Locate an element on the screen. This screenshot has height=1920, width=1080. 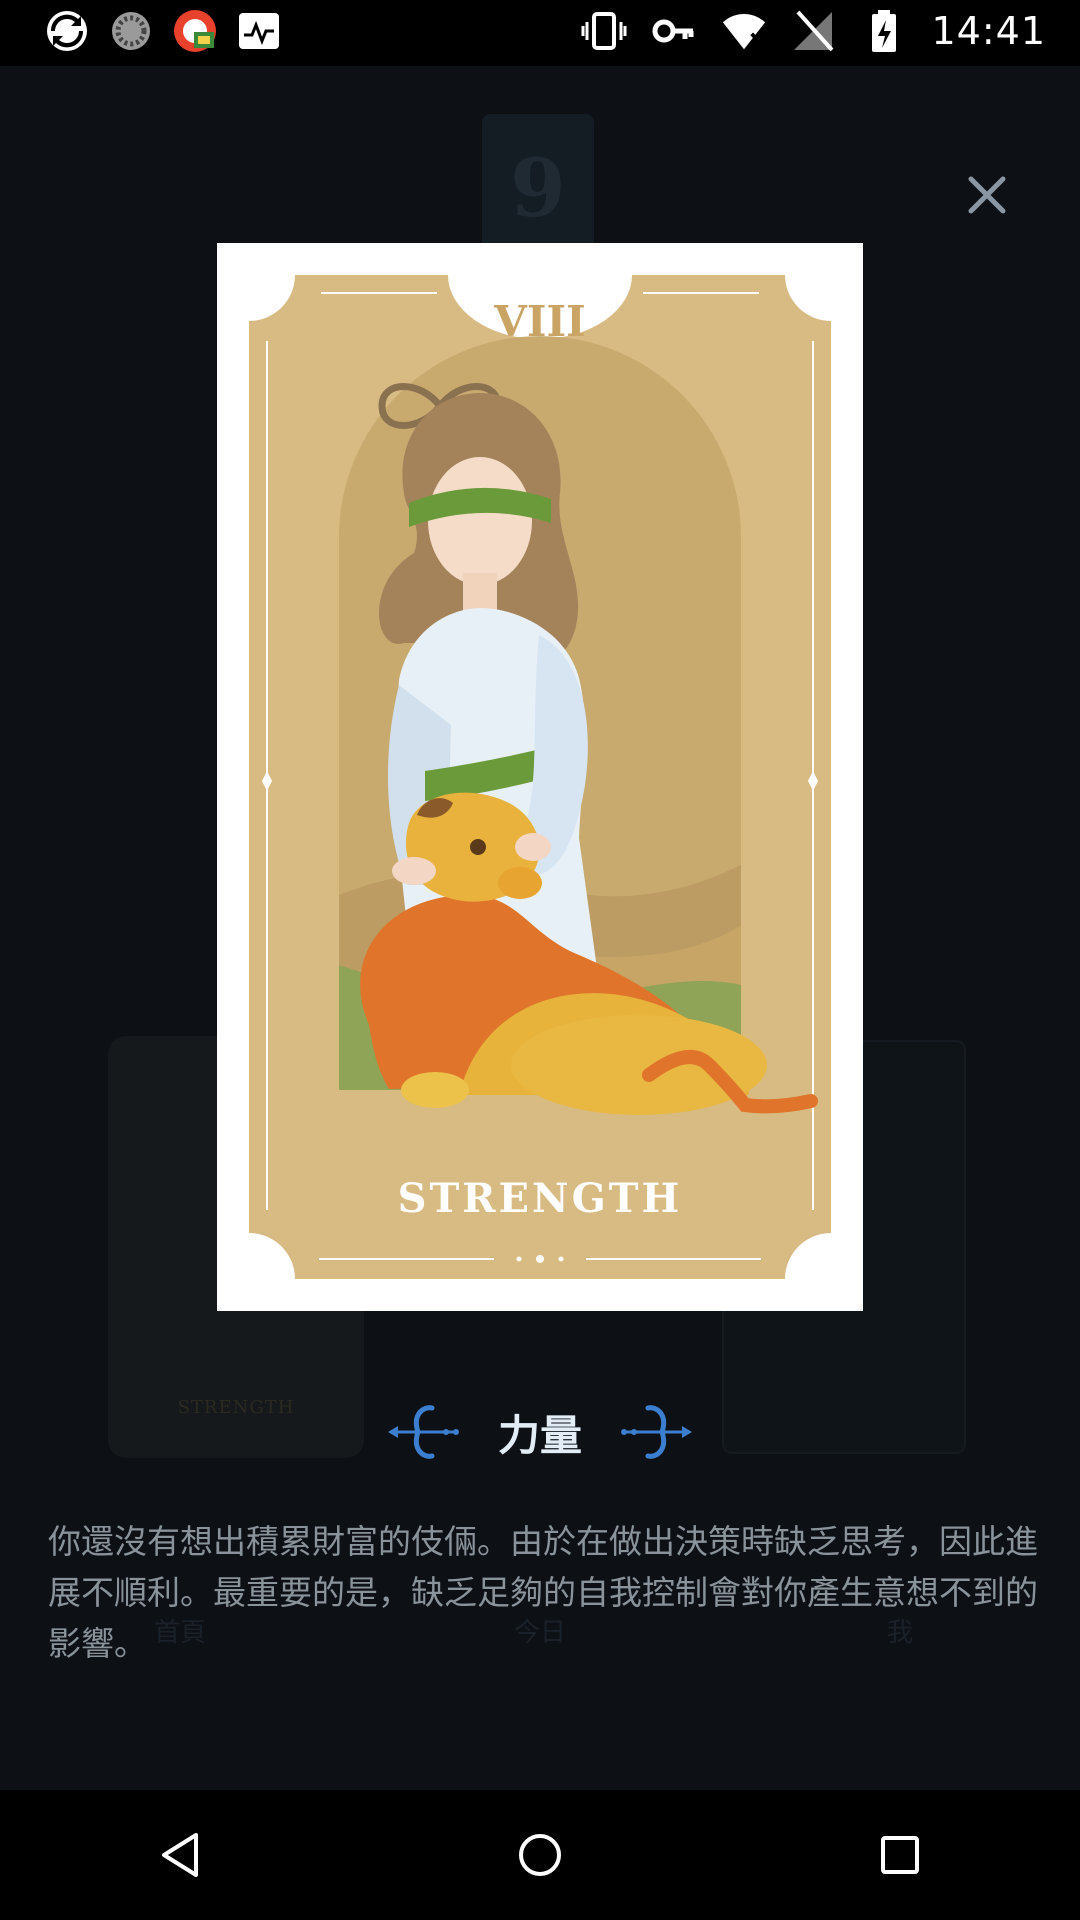
battery-charging-icon is located at coordinates (884, 31).